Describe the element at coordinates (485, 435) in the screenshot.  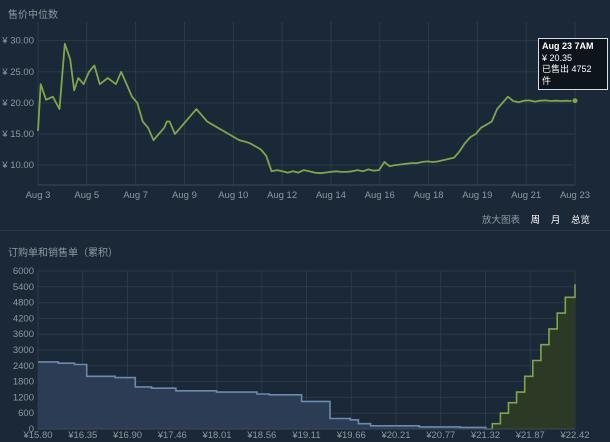
I see `orders-x-tick: ¥21.32` at that location.